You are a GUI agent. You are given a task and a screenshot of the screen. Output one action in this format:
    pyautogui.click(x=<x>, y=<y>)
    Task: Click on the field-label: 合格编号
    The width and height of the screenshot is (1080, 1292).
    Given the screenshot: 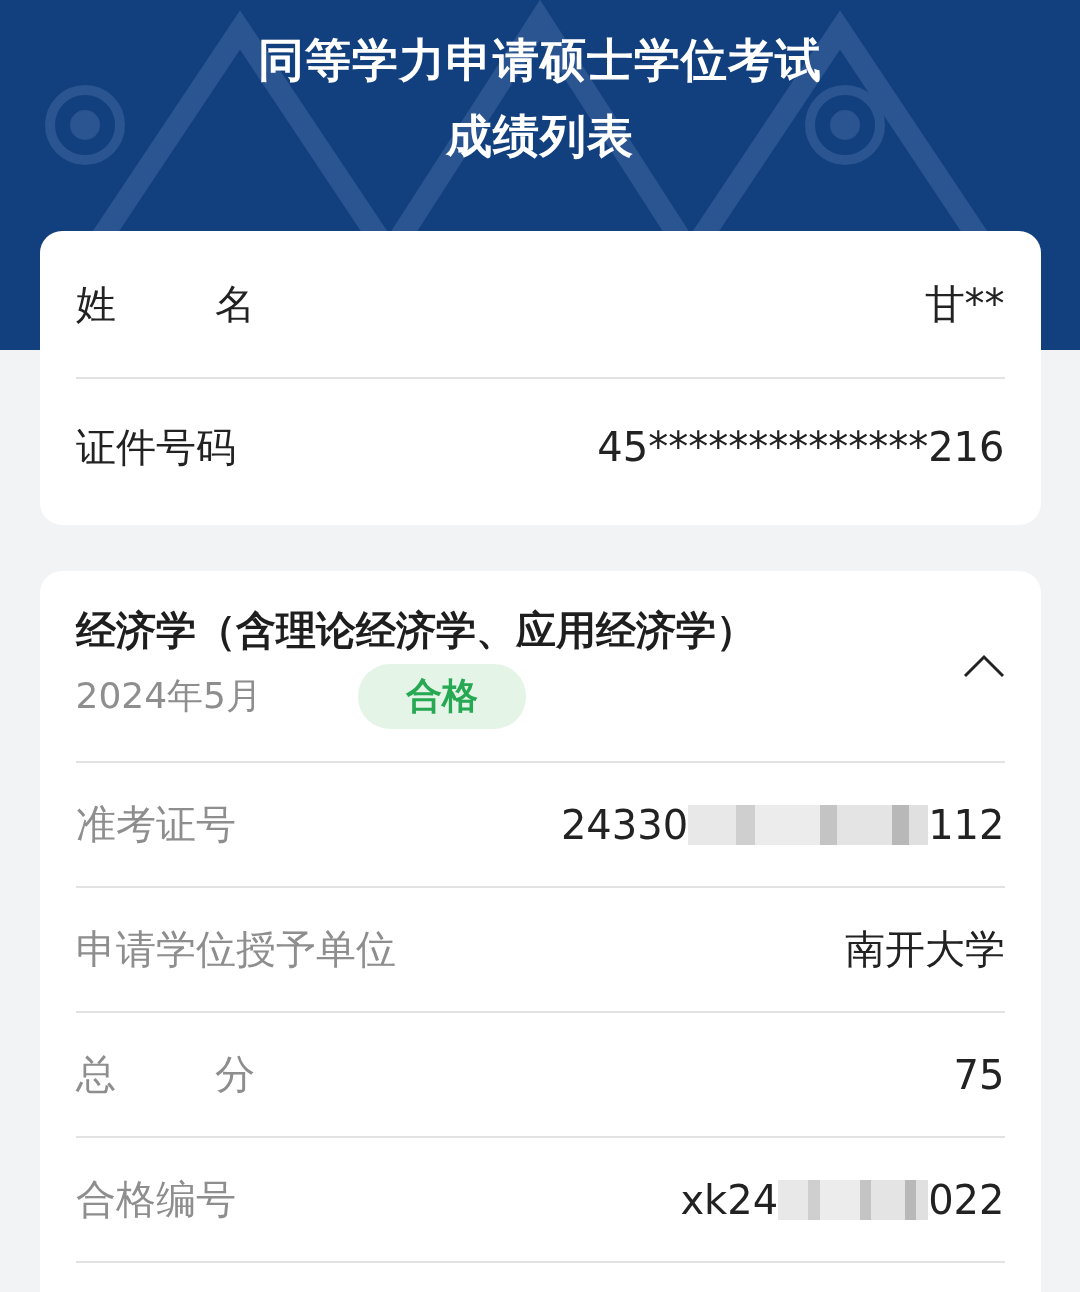 What is the action you would take?
    pyautogui.click(x=155, y=1199)
    